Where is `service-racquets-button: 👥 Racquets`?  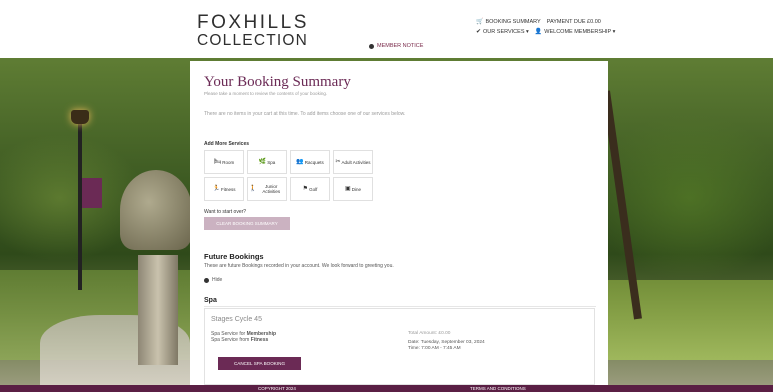 service-racquets-button: 👥 Racquets is located at coordinates (310, 162).